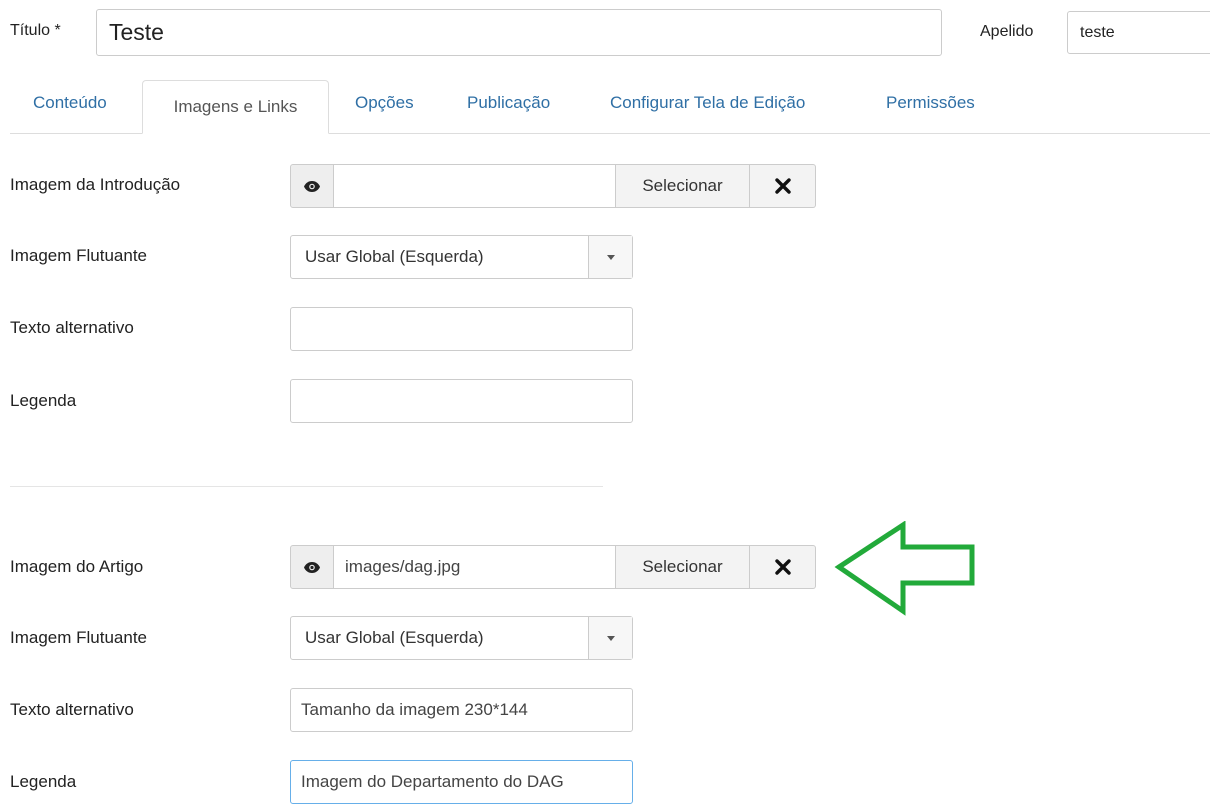  I want to click on article-alt-label: Texto alternativo, so click(72, 709).